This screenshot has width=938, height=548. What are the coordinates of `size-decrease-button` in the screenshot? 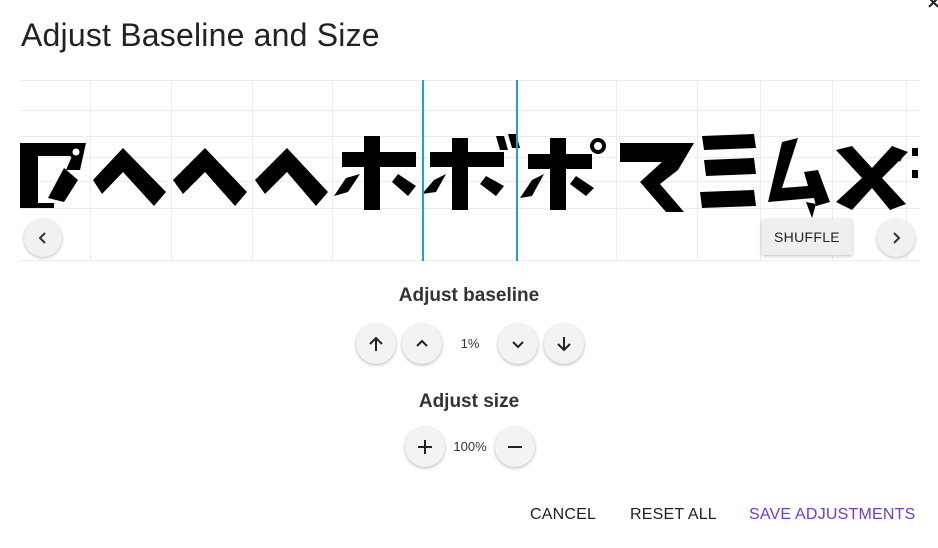 It's located at (515, 447).